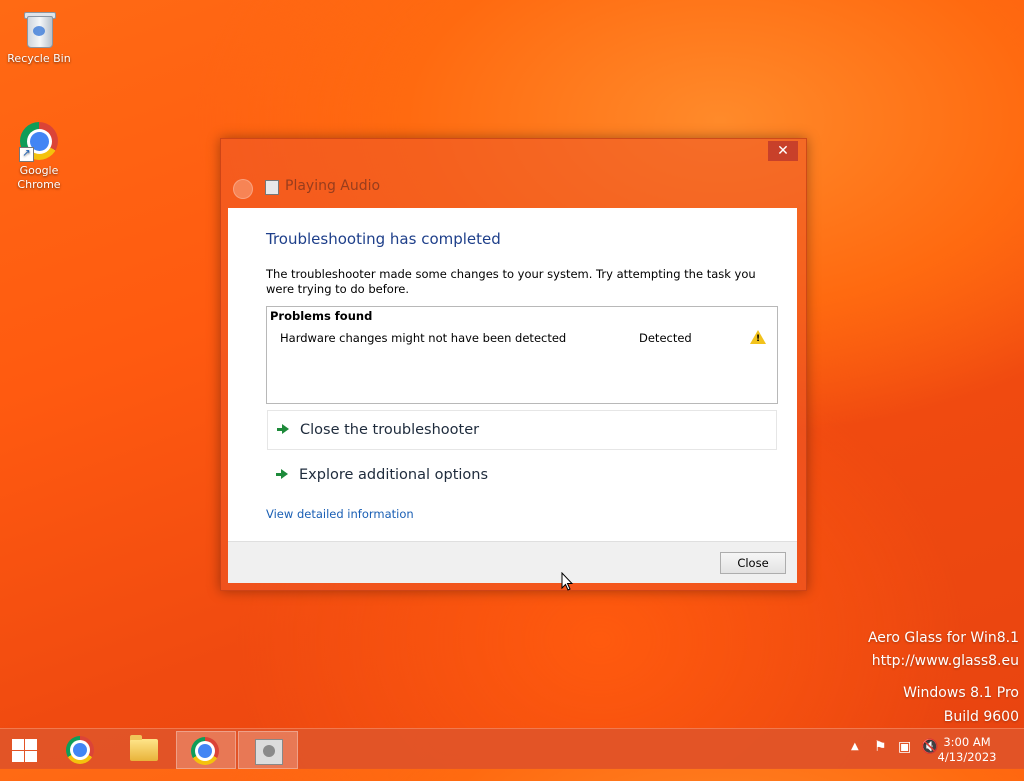 The width and height of the screenshot is (1024, 781). What do you see at coordinates (321, 316) in the screenshot?
I see `problems-header: Problems found` at bounding box center [321, 316].